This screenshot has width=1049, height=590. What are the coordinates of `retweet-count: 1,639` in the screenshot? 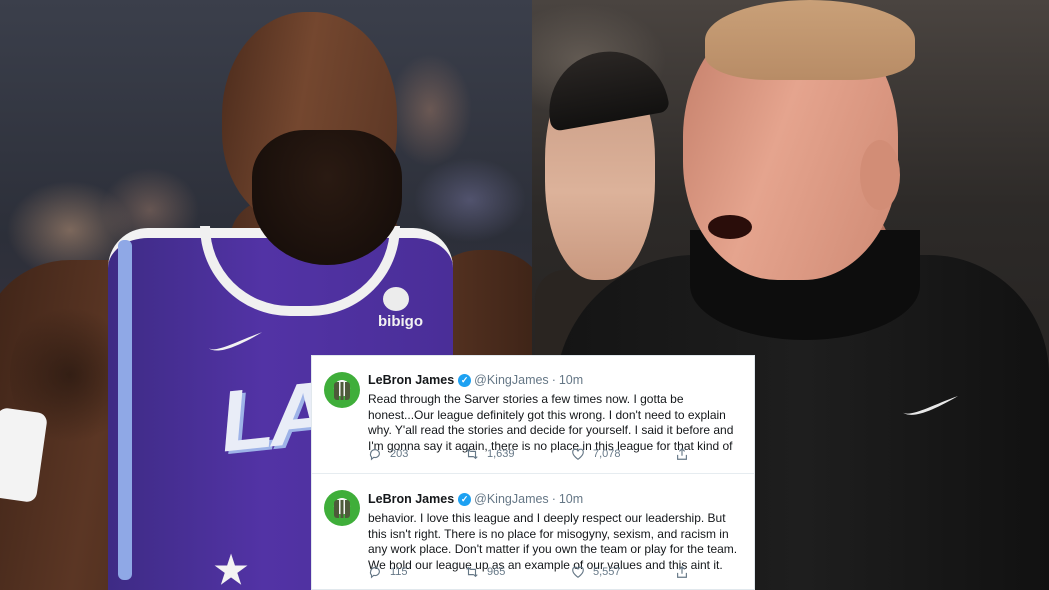 It's located at (501, 454).